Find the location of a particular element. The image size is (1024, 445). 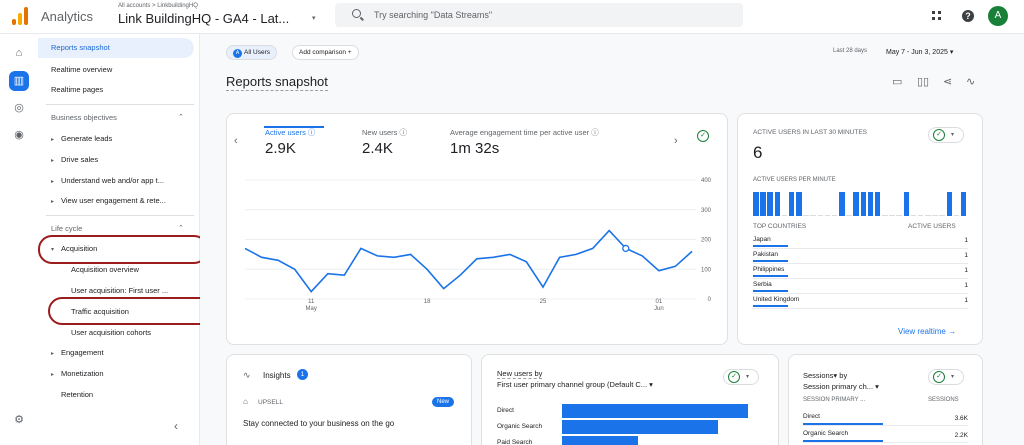

table-row: Pakistan 1 is located at coordinates (860, 257).